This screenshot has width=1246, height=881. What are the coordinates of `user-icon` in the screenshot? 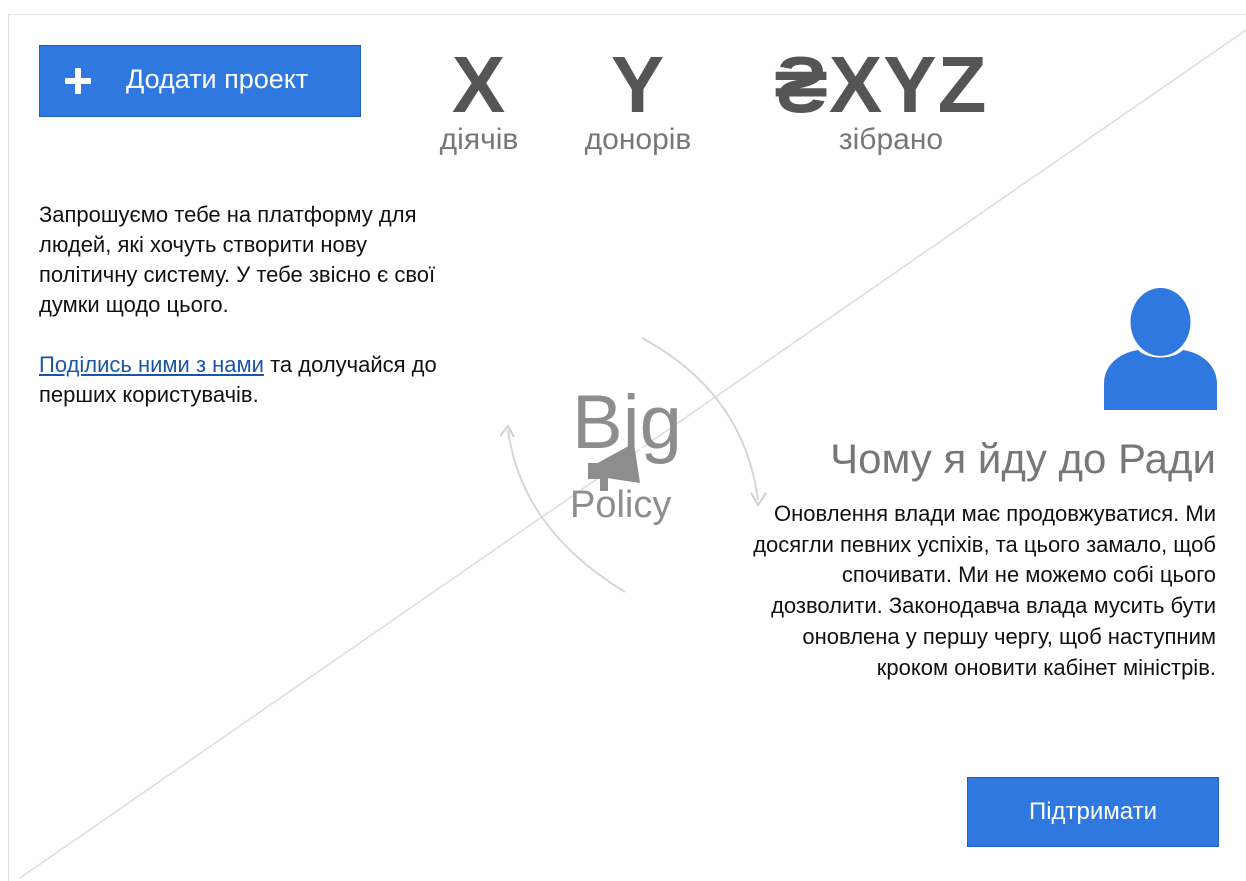 It's located at (1160, 349).